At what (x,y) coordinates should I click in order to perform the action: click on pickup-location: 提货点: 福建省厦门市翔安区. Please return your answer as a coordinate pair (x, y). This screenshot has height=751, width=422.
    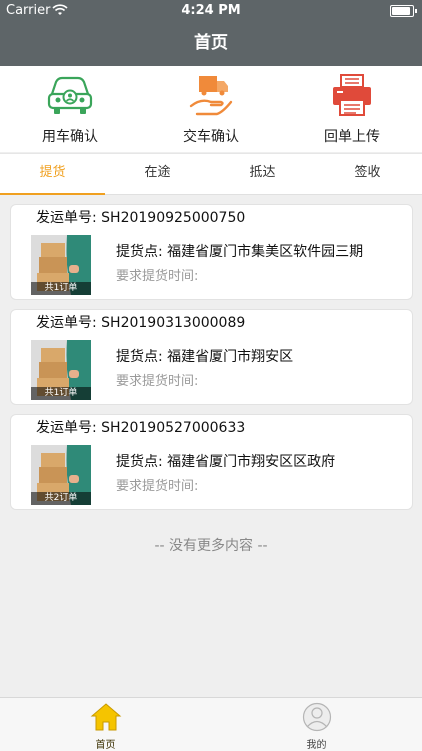
    Looking at the image, I should click on (205, 357).